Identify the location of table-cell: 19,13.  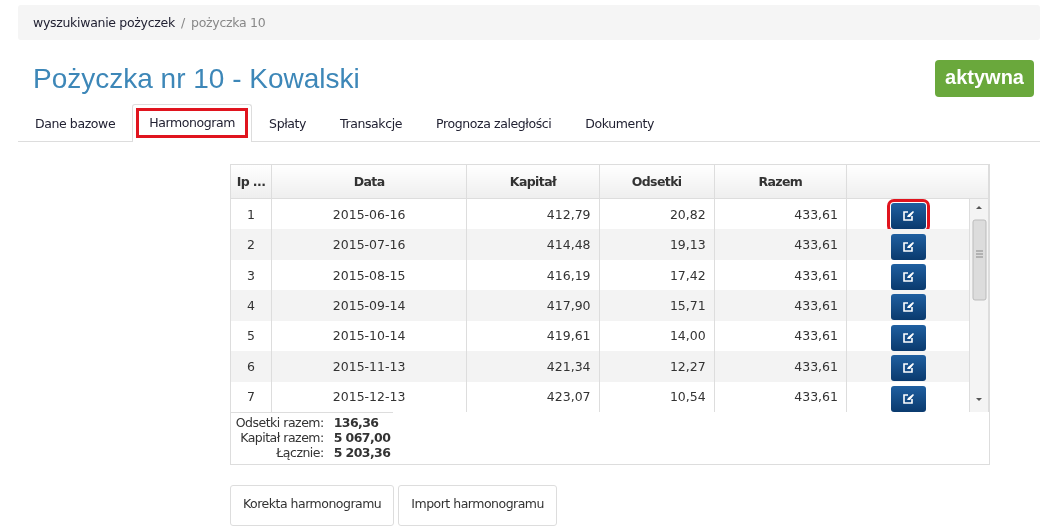
(657, 244).